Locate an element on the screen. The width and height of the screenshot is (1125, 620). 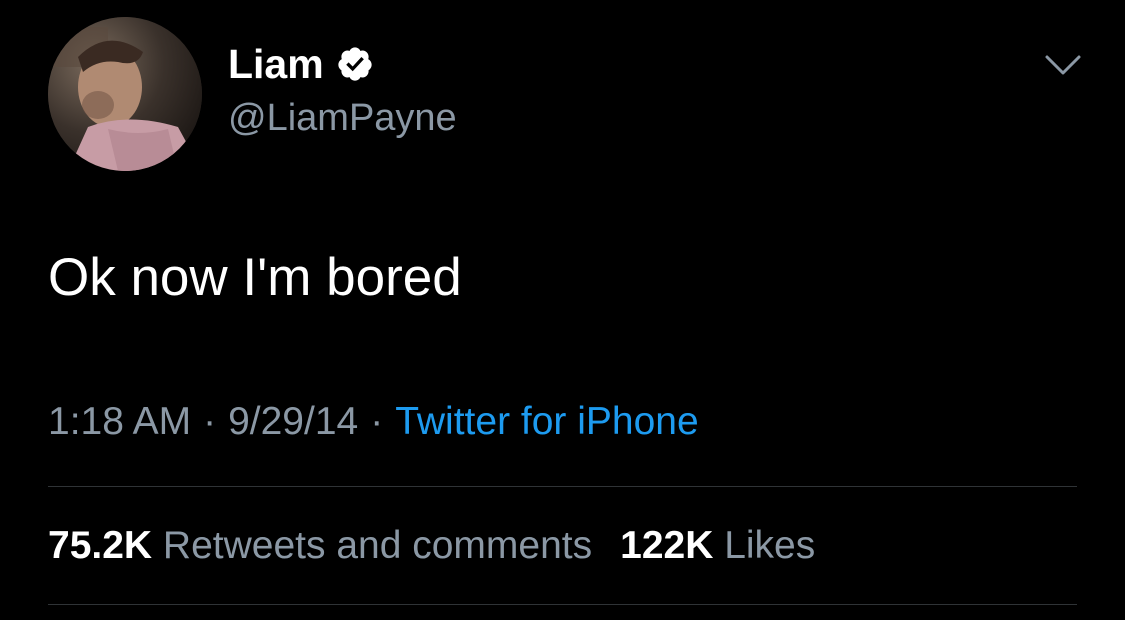
likes-stat: 122K Likes is located at coordinates (717, 545).